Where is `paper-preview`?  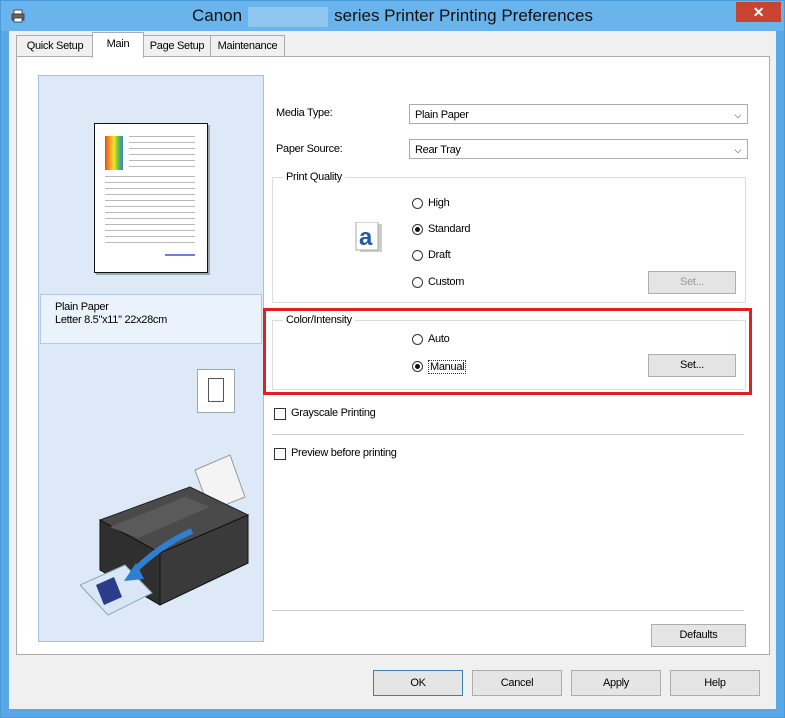 paper-preview is located at coordinates (151, 198).